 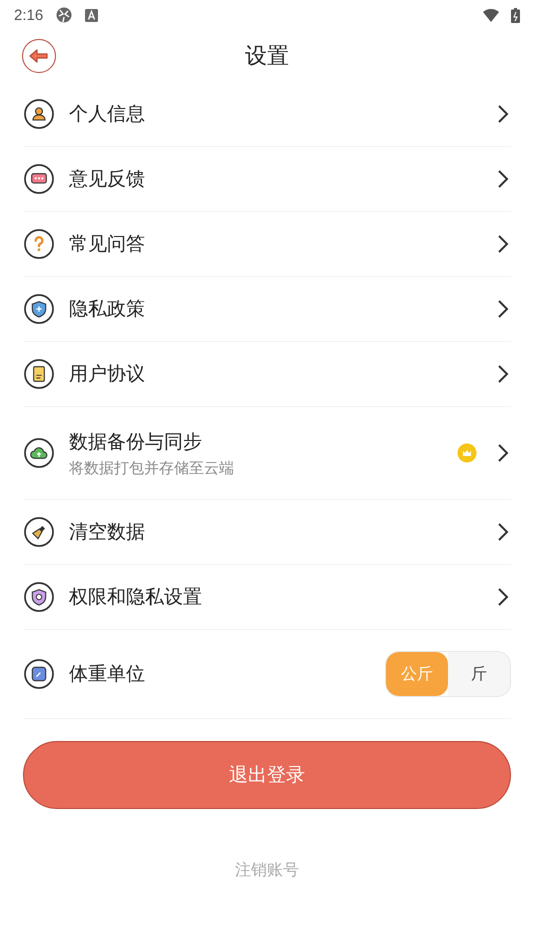 I want to click on back-button, so click(x=39, y=56).